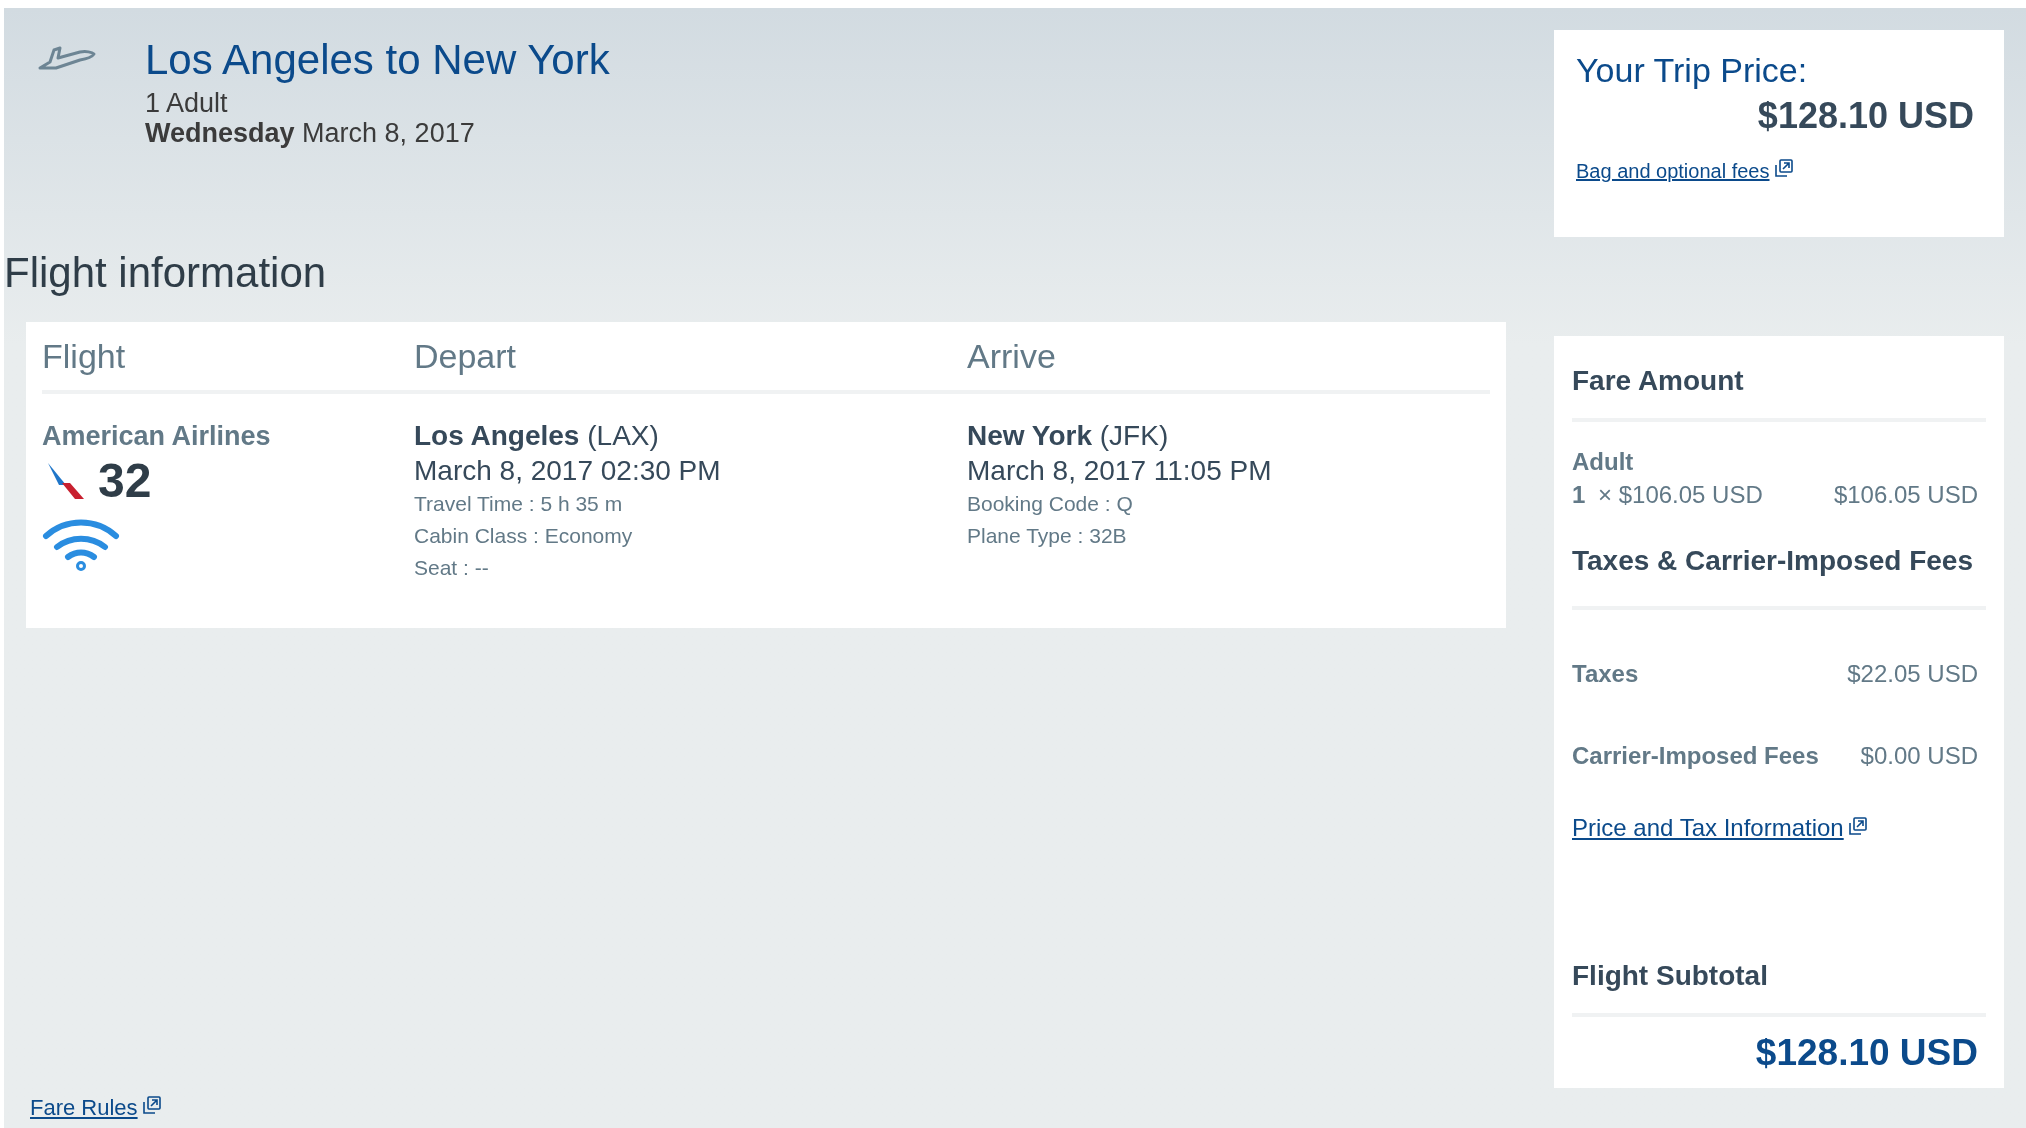  I want to click on city-name: New York (JFK), so click(1068, 436).